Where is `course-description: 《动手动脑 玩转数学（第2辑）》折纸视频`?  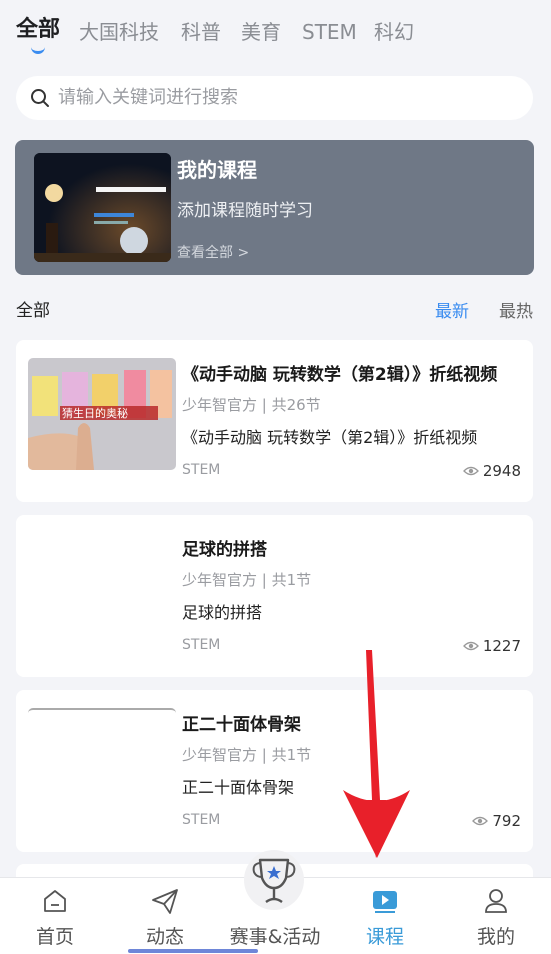
course-description: 《动手动脑 玩转数学（第2辑）》折纸视频 is located at coordinates (330, 437).